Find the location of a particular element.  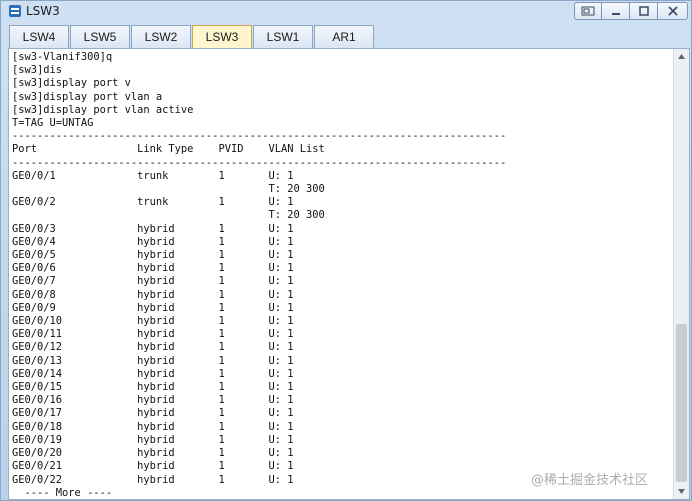

terminal-line: GE0/0/4 hybrid 1 U: 1 is located at coordinates (153, 241).